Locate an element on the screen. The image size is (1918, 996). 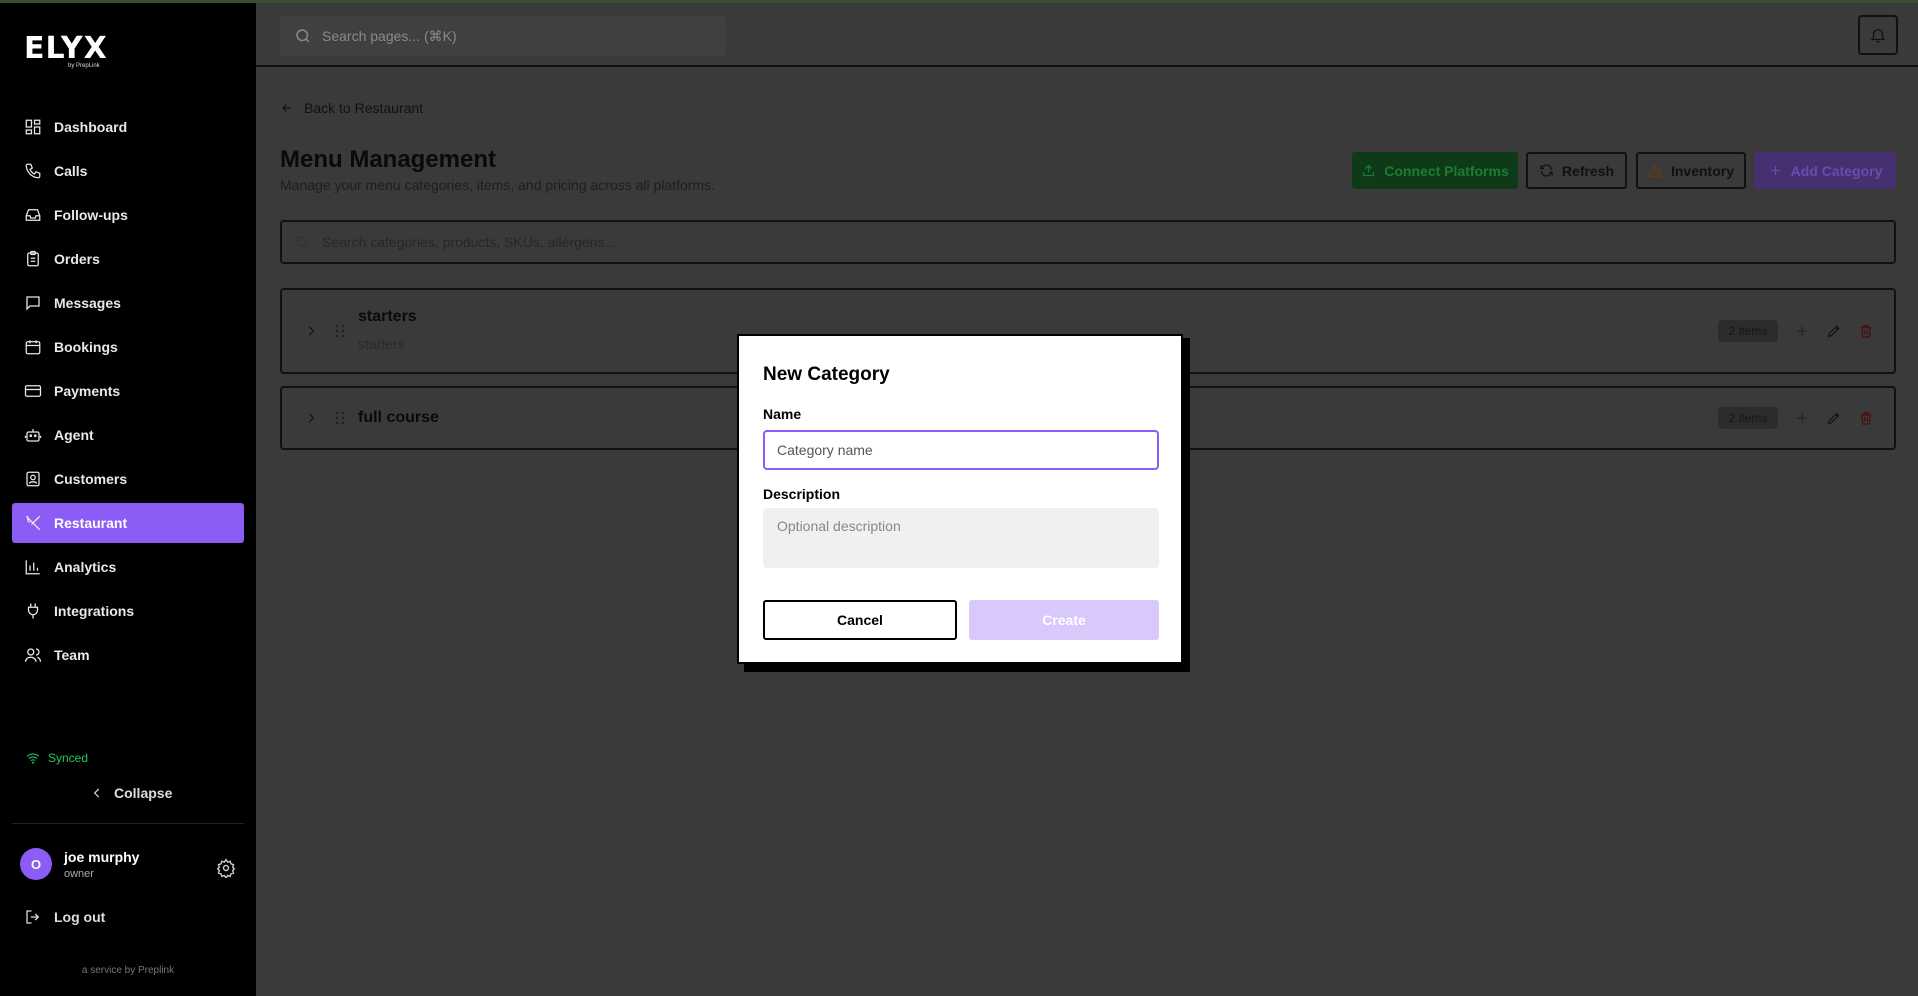
robot-icon is located at coordinates (33, 435).